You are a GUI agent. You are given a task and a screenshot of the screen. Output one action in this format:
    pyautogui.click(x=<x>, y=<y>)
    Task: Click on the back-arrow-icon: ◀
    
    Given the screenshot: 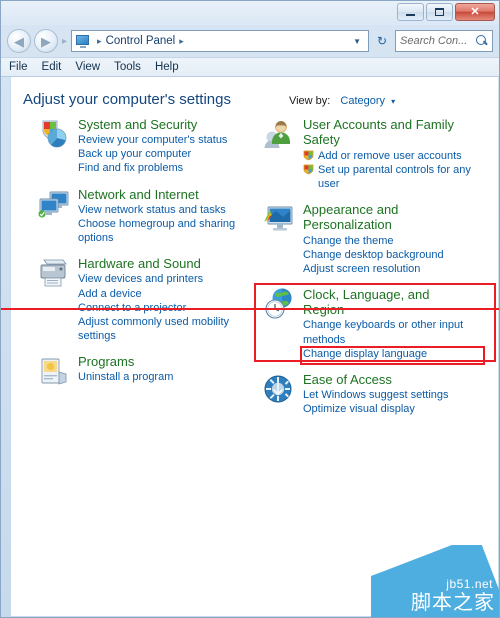 What is the action you would take?
    pyautogui.click(x=19, y=41)
    